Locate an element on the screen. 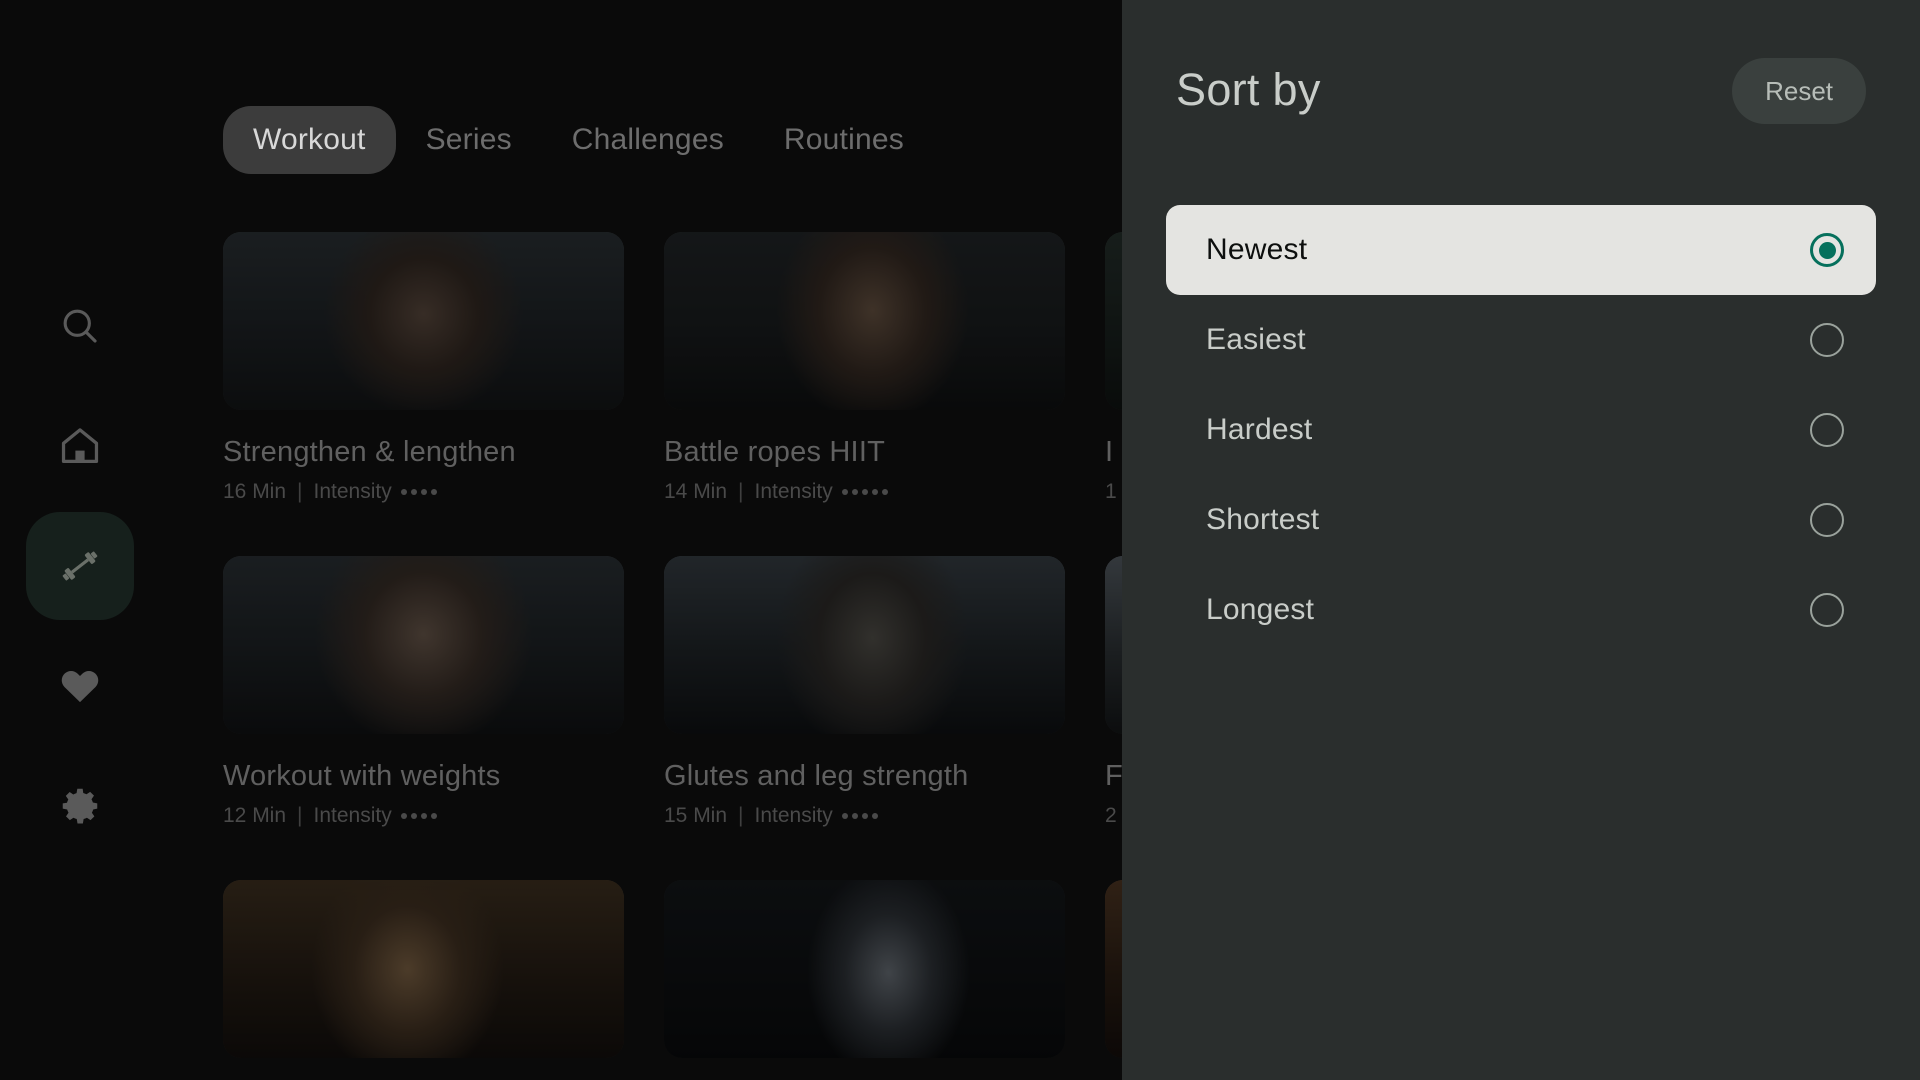 The height and width of the screenshot is (1080, 1920). sort-option-longest: Longest is located at coordinates (1521, 610).